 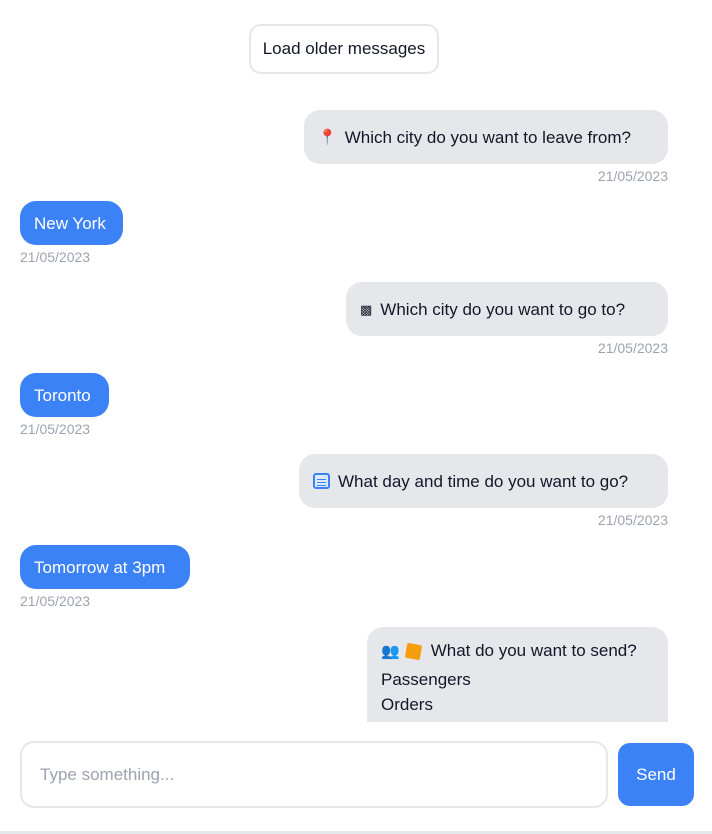 What do you see at coordinates (366, 309) in the screenshot?
I see `checkered-flag-icon: ▩` at bounding box center [366, 309].